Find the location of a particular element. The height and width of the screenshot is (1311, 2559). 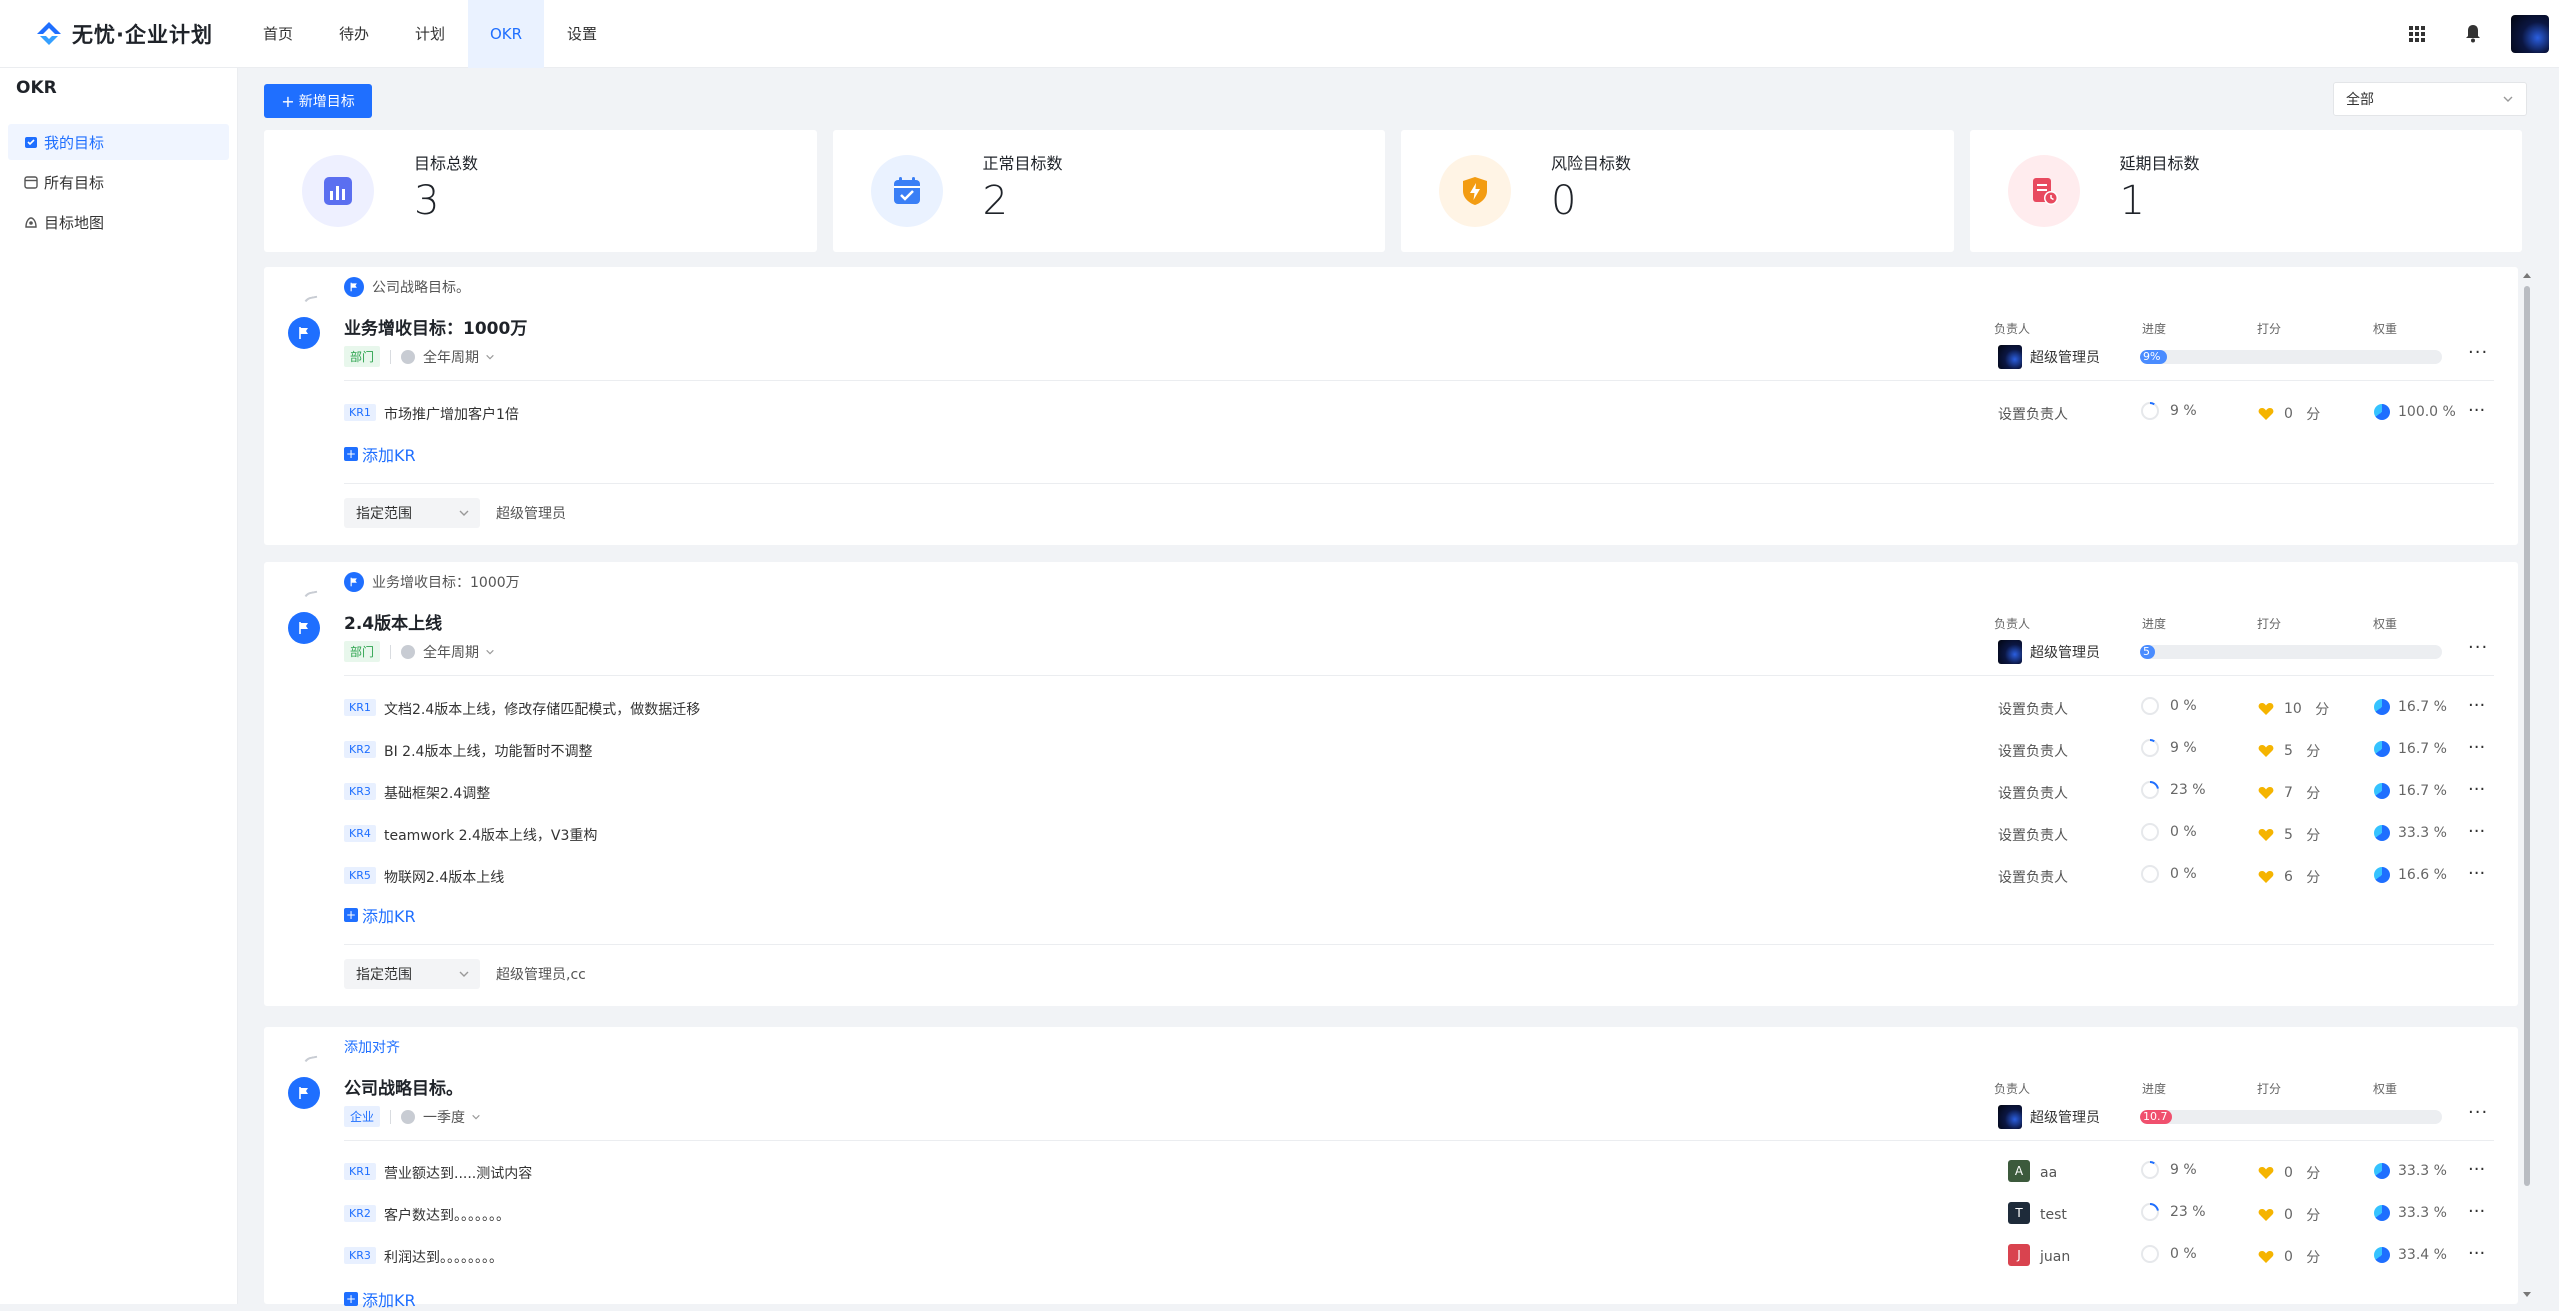

objective-title: 2.4版本上线 is located at coordinates (393, 621).